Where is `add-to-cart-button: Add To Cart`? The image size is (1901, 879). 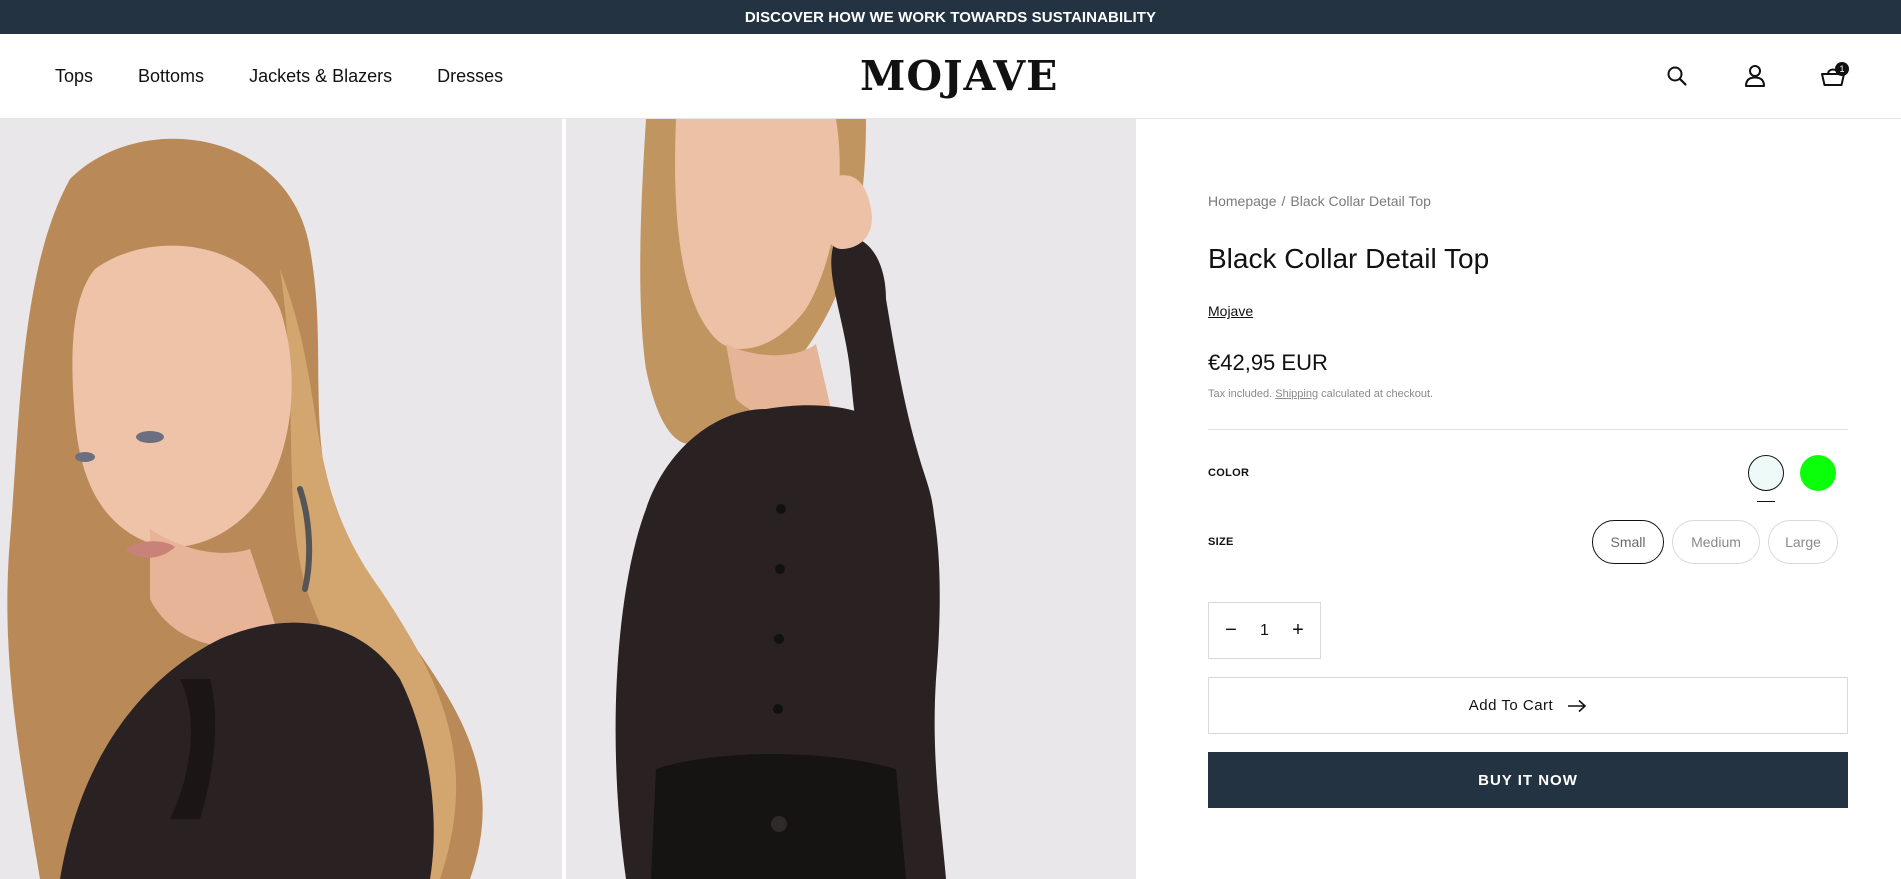
add-to-cart-button: Add To Cart is located at coordinates (1528, 705).